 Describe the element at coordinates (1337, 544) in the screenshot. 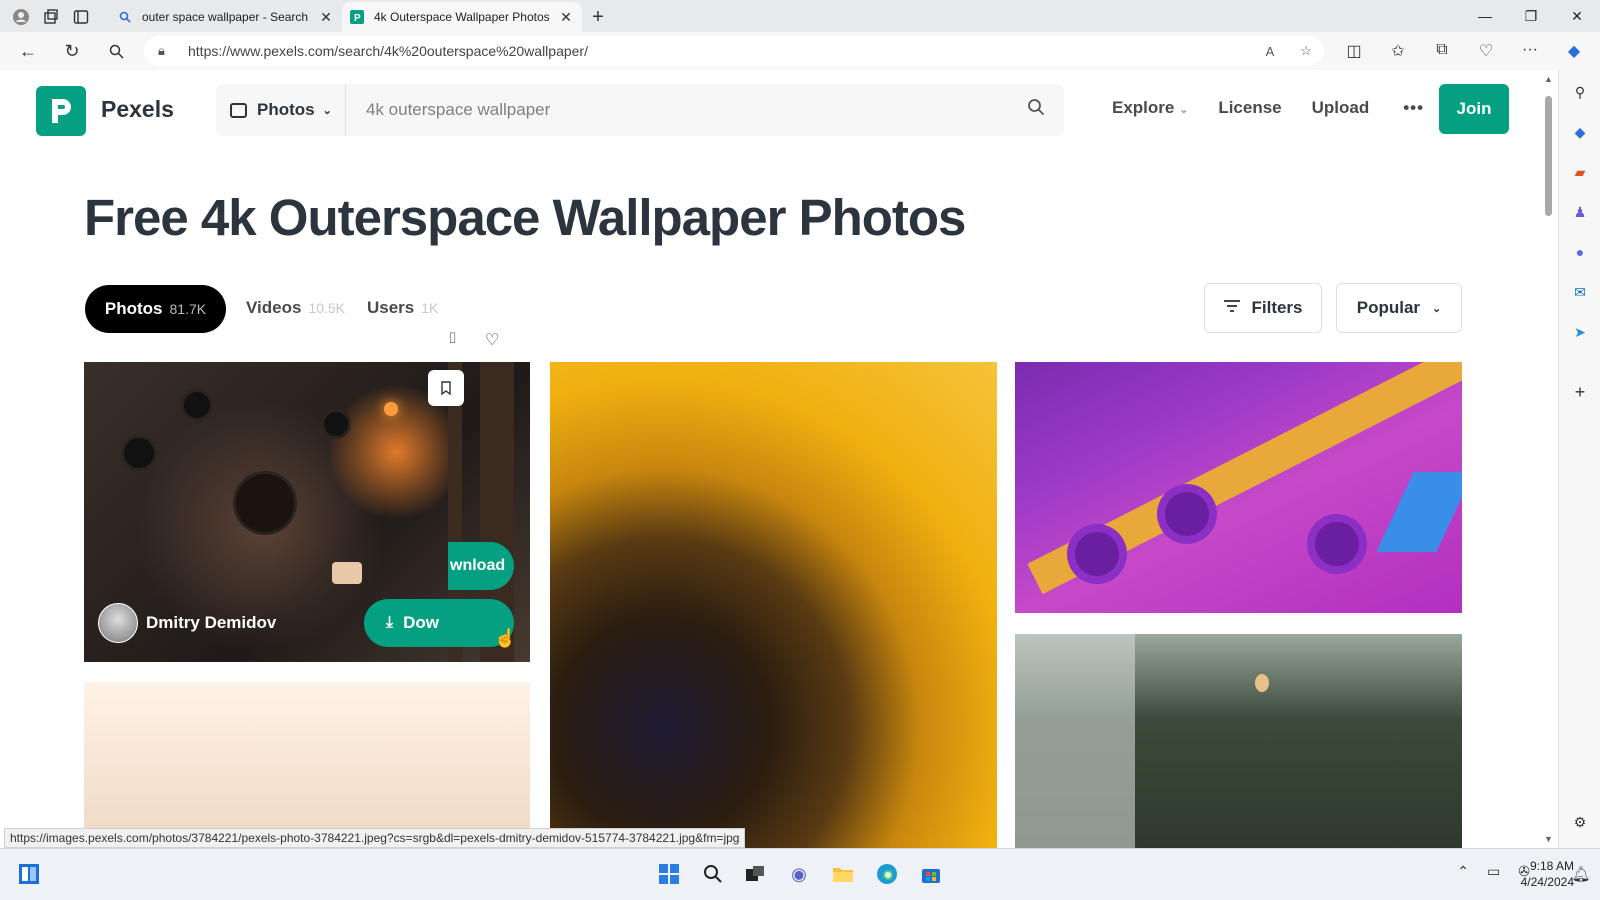

I see `abstract-ring` at that location.